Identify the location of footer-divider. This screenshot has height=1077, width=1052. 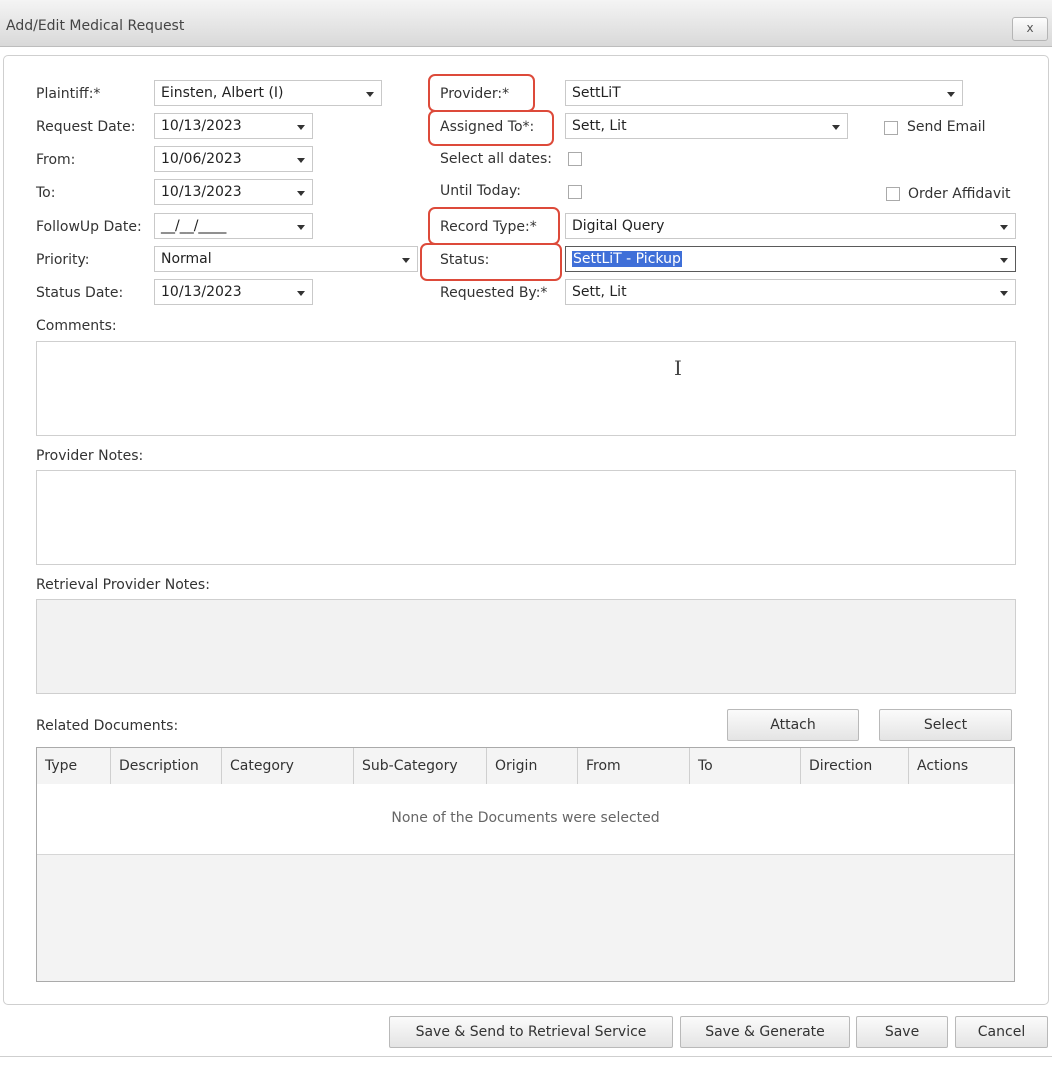
(526, 1056).